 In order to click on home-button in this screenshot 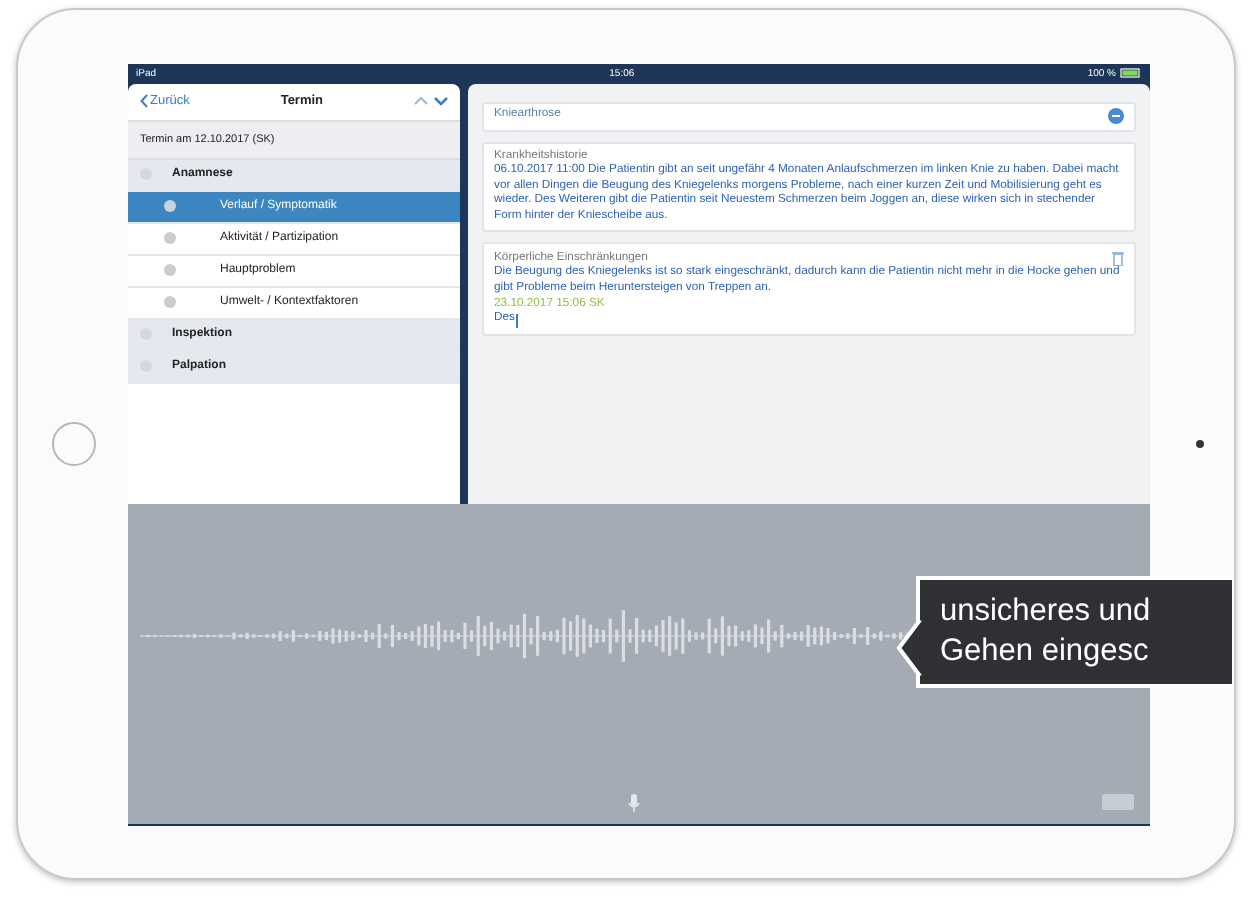, I will do `click(74, 444)`.